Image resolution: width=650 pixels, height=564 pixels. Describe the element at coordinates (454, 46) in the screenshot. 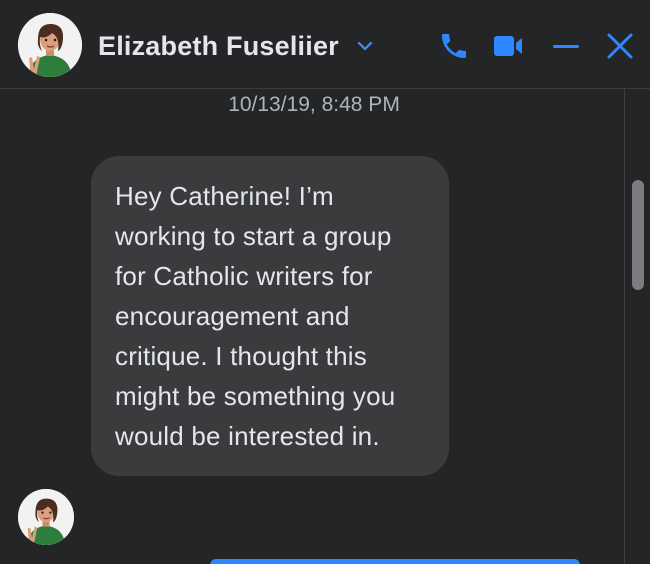

I see `phone-icon` at that location.